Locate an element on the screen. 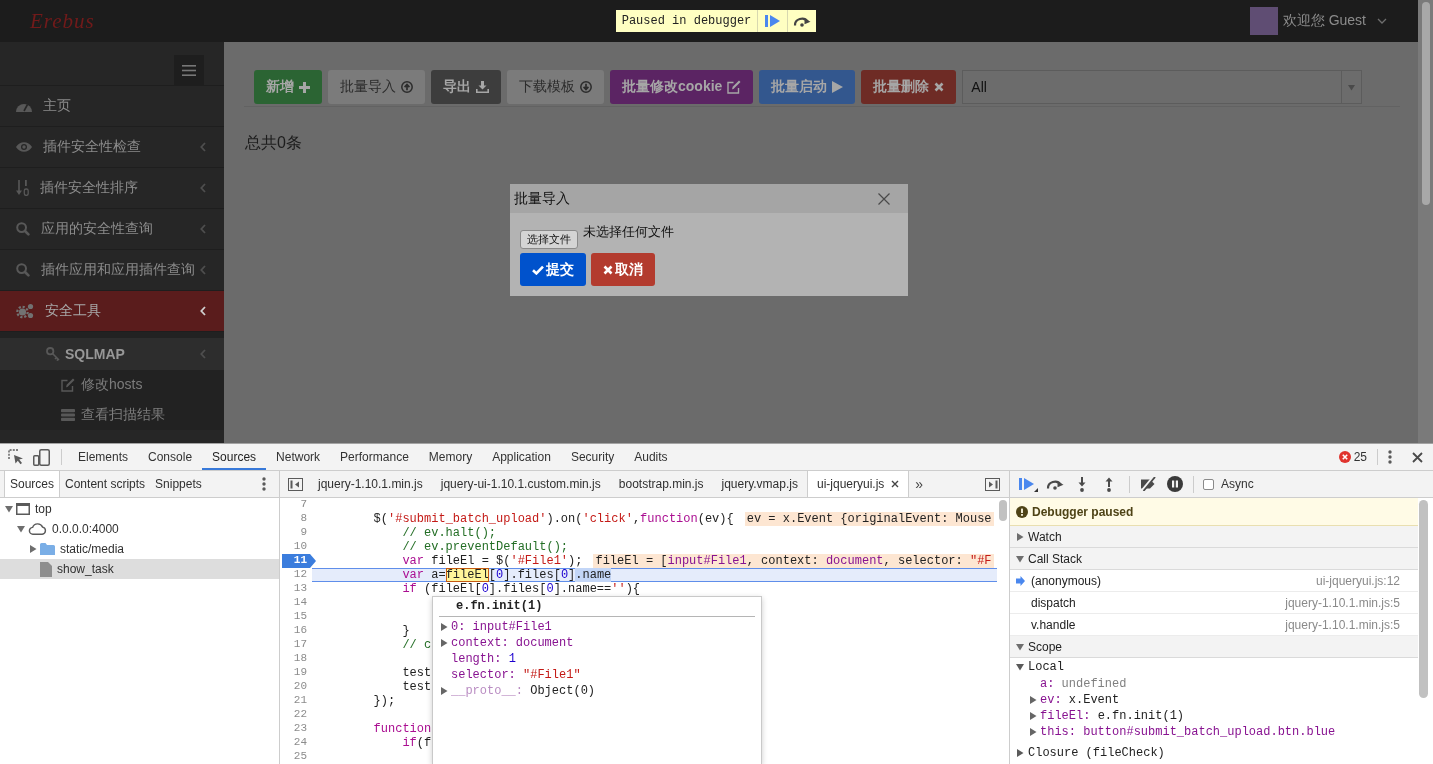  frame-name: v.handle is located at coordinates (1053, 624).